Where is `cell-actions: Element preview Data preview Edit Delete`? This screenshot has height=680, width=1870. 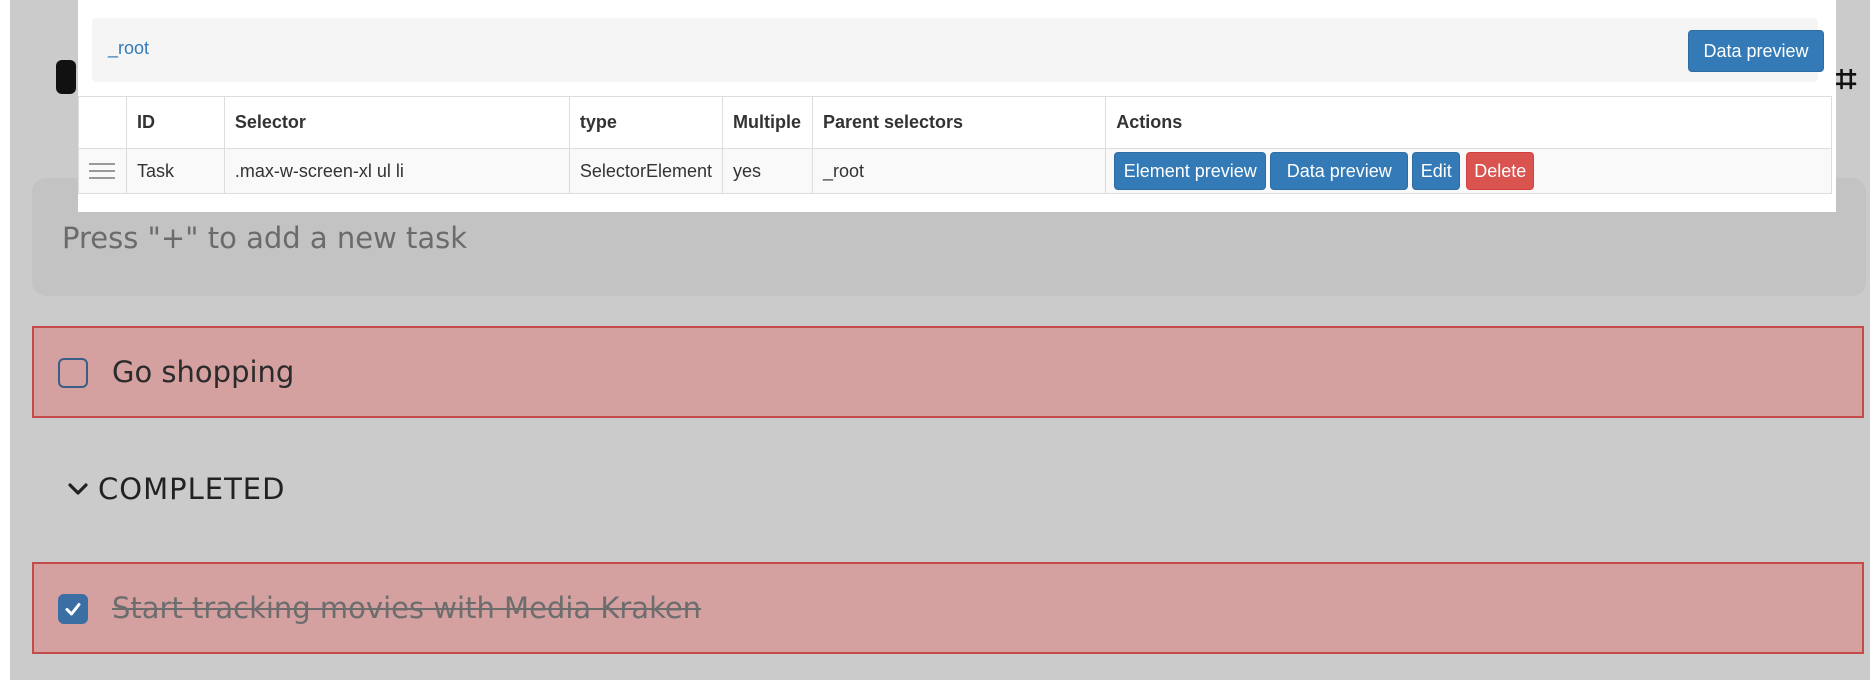 cell-actions: Element preview Data preview Edit Delete is located at coordinates (1468, 171).